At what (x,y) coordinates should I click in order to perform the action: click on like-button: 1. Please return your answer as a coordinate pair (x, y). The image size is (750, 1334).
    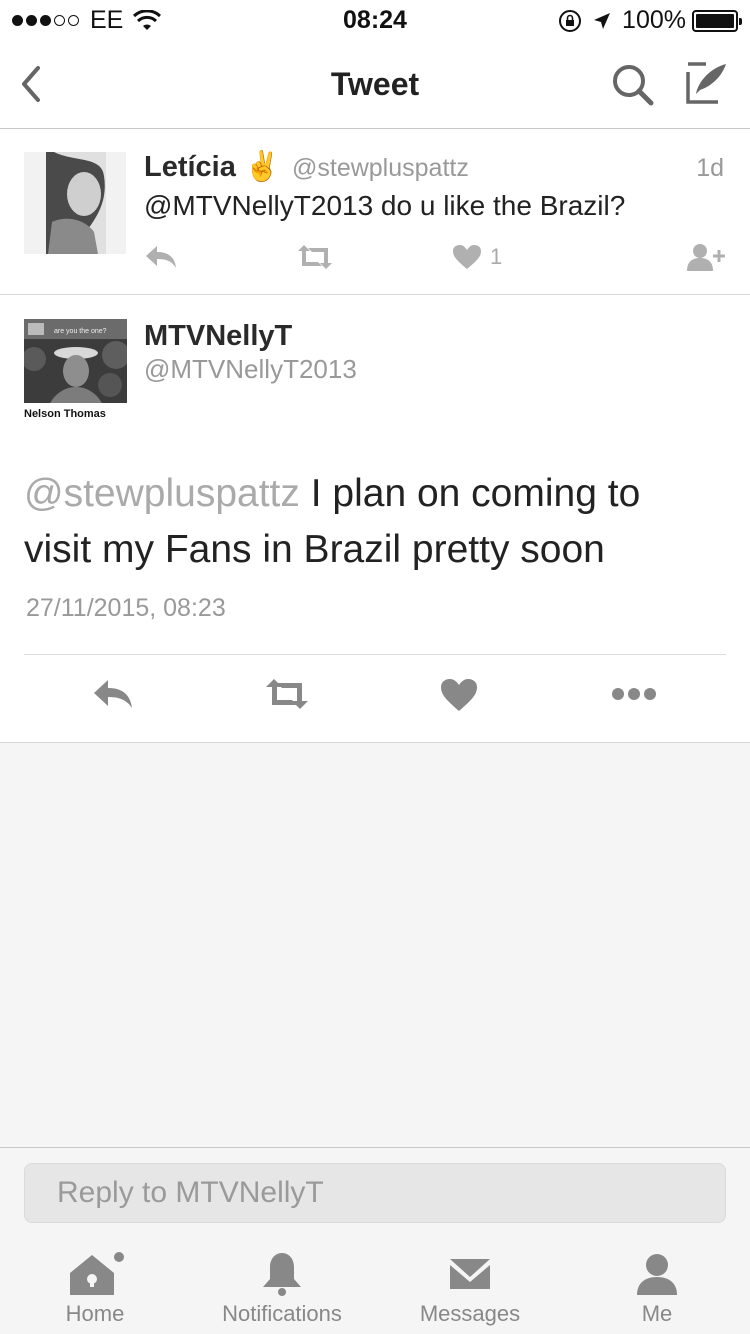
    Looking at the image, I should click on (477, 257).